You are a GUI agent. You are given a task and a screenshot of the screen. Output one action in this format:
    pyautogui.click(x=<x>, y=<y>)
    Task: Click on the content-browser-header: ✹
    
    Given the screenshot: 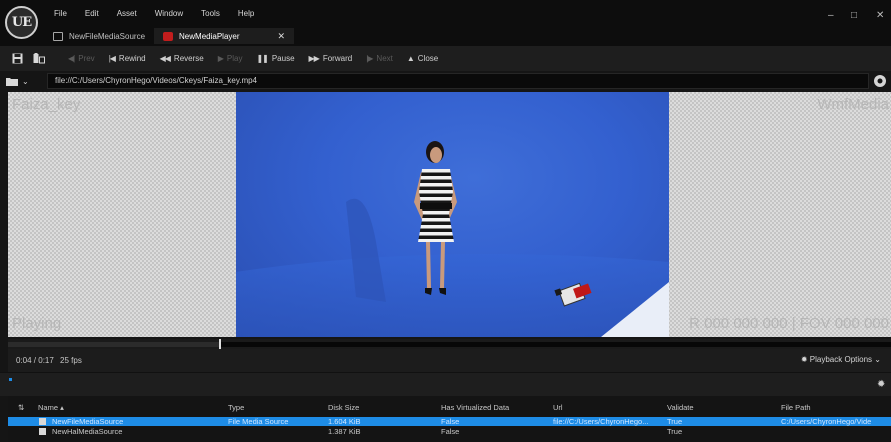 What is the action you would take?
    pyautogui.click(x=445, y=384)
    